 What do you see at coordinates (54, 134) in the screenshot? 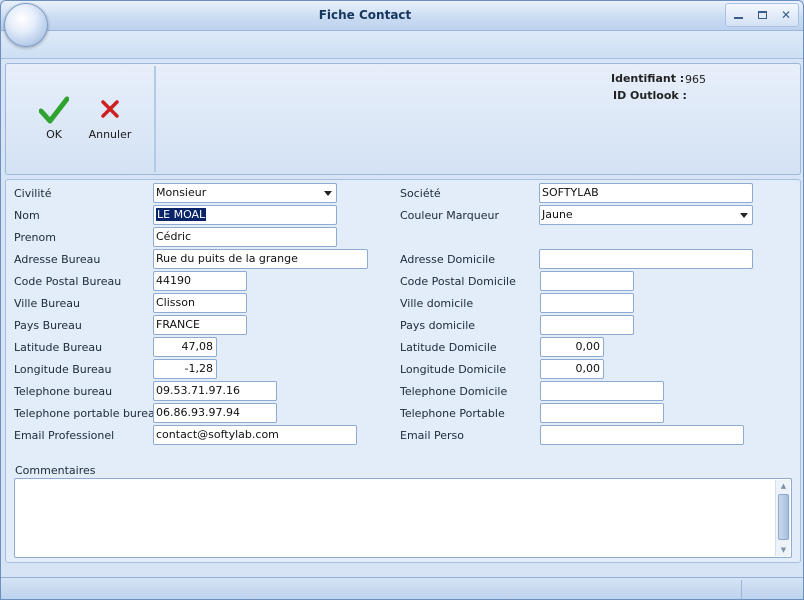
I see `ok-label: OK` at bounding box center [54, 134].